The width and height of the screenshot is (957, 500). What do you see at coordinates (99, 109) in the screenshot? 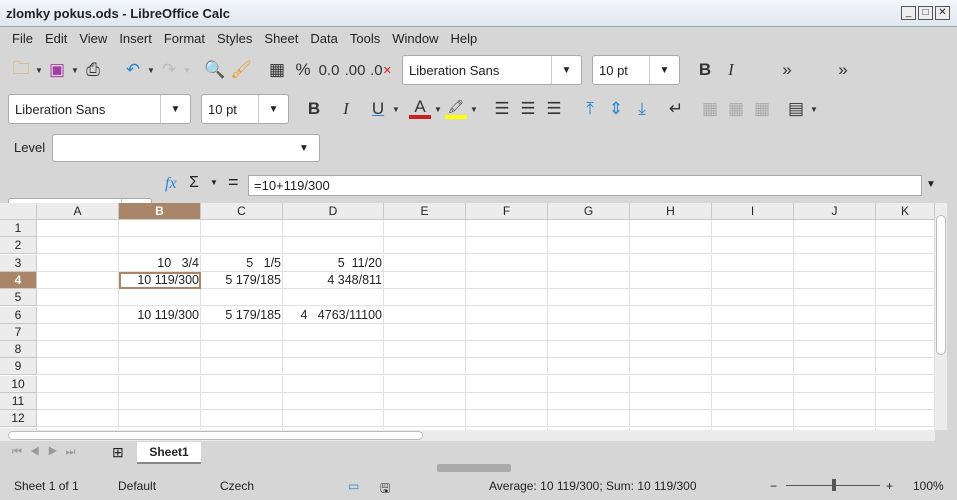
I see `font-name-combo: Liberation Sans ▼` at bounding box center [99, 109].